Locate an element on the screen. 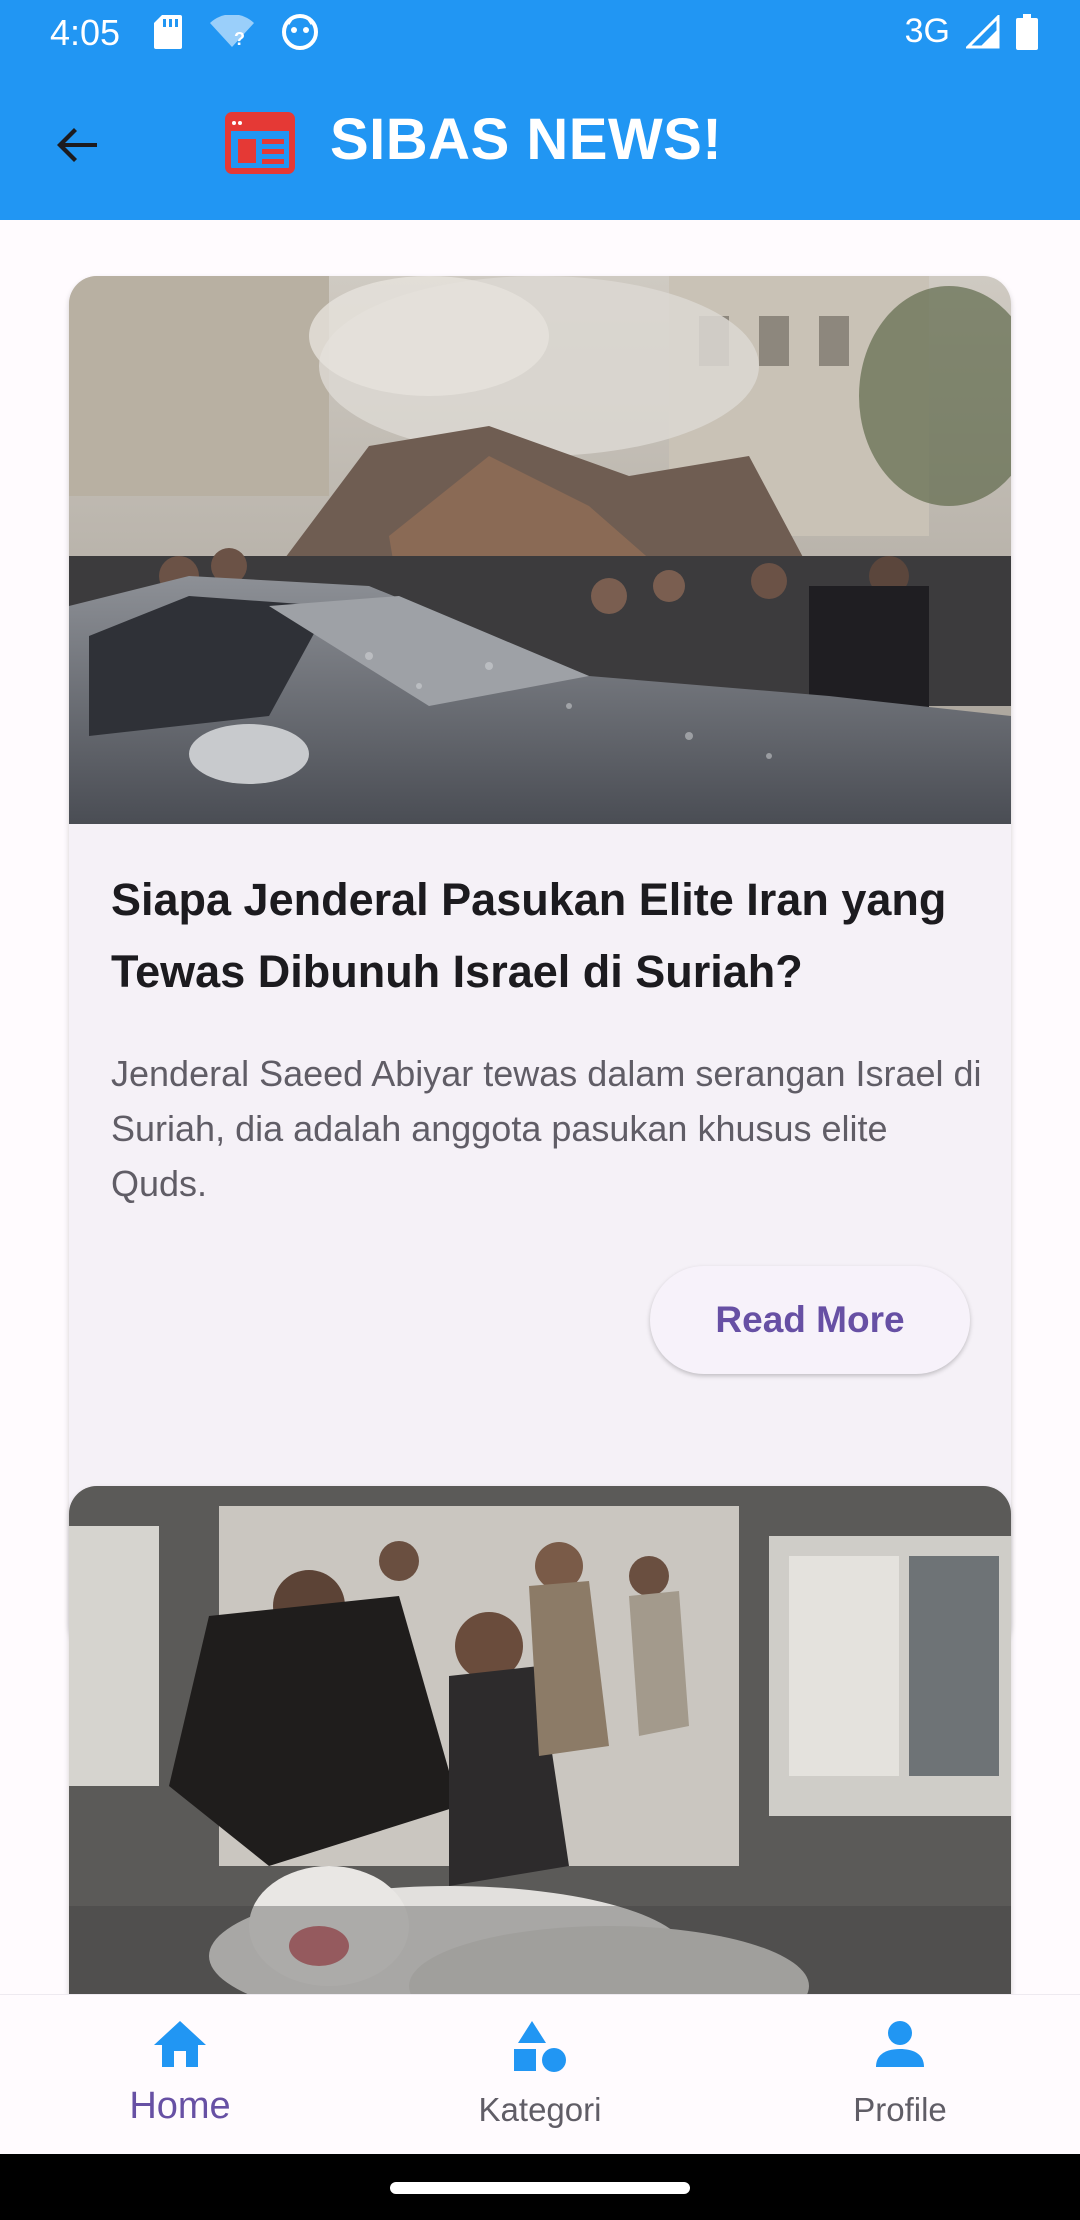 The image size is (1080, 2220). home-gesture-handle is located at coordinates (540, 2188).